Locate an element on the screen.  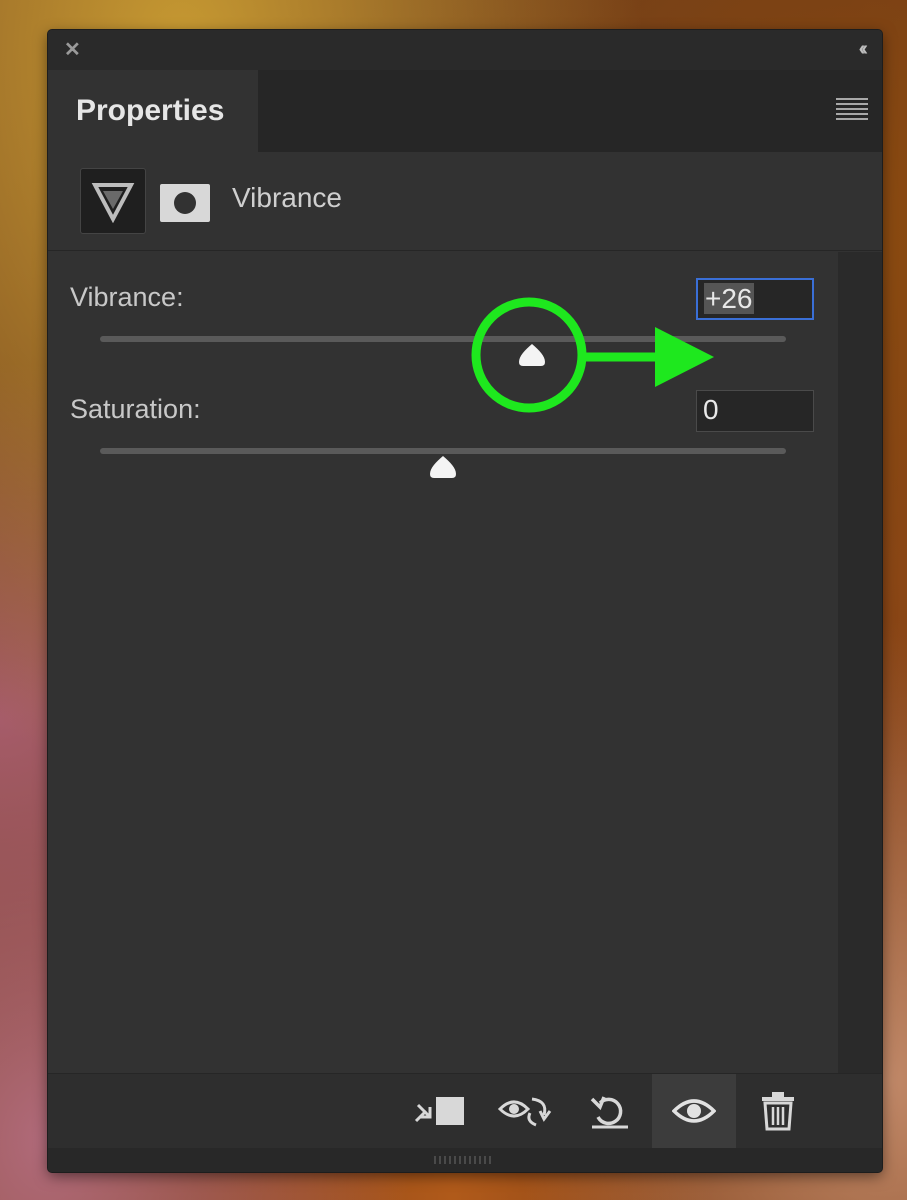
saturation-value-text: 0 is located at coordinates (711, 409).